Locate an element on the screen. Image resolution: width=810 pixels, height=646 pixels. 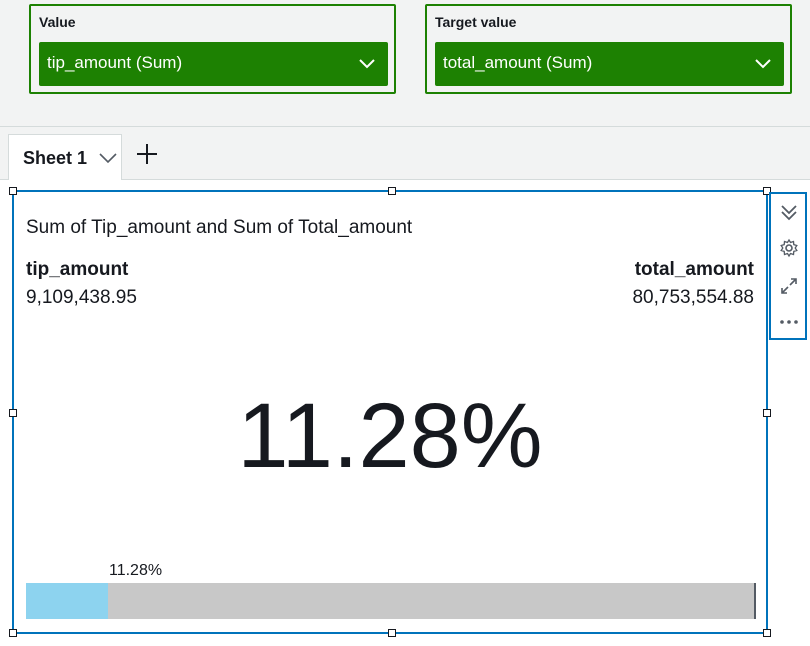
target-well: Target value total_amount (Sum) is located at coordinates (608, 49).